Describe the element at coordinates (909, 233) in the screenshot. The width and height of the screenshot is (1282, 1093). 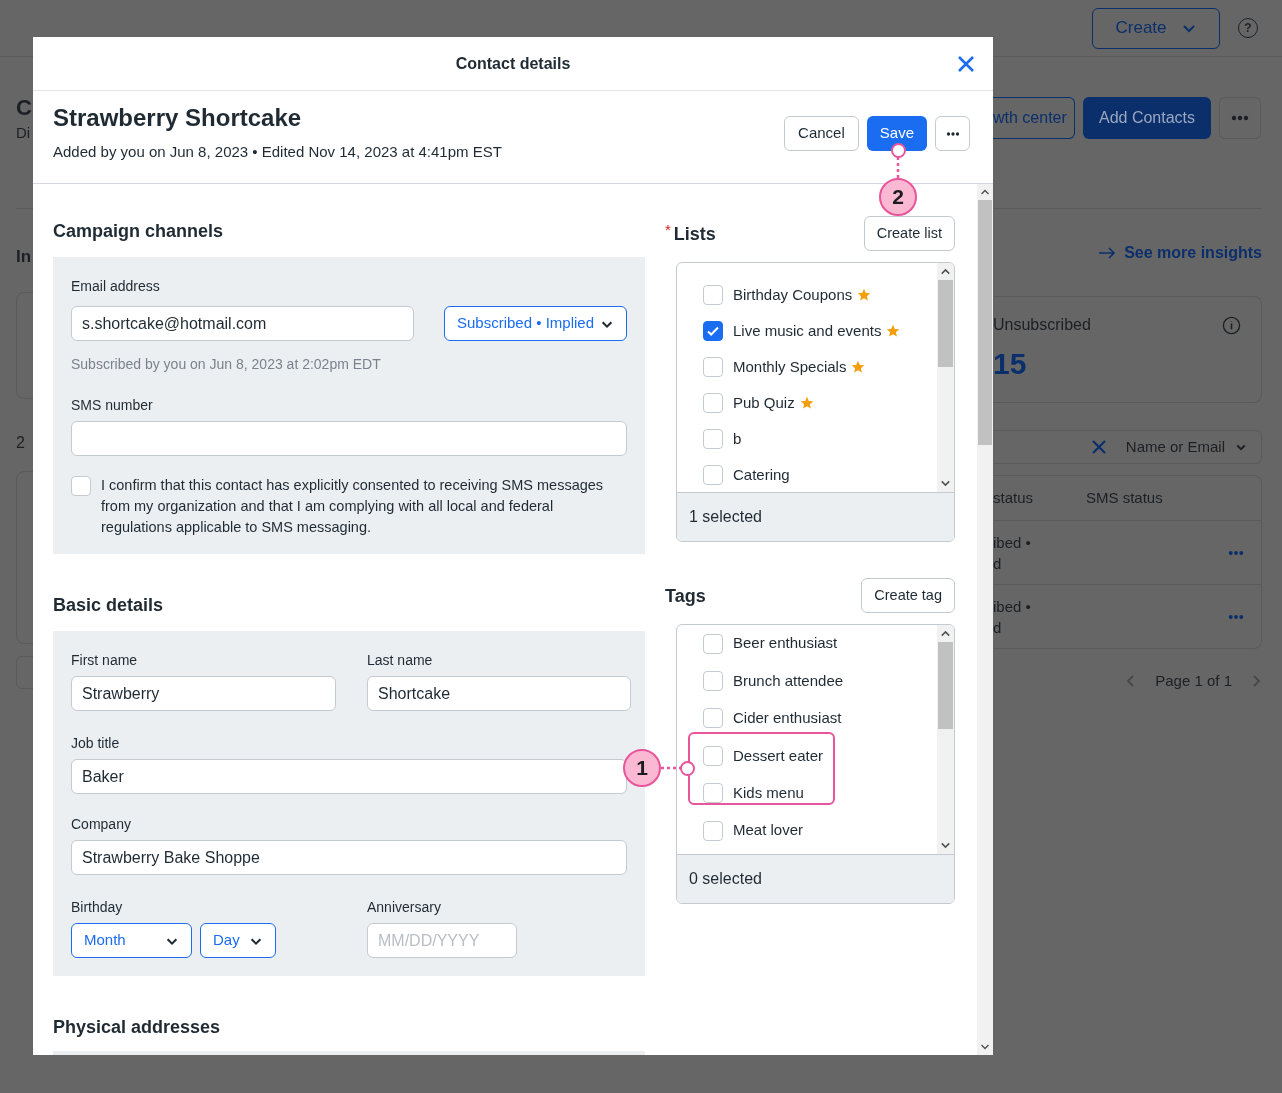
I see `create-button: Create list` at that location.